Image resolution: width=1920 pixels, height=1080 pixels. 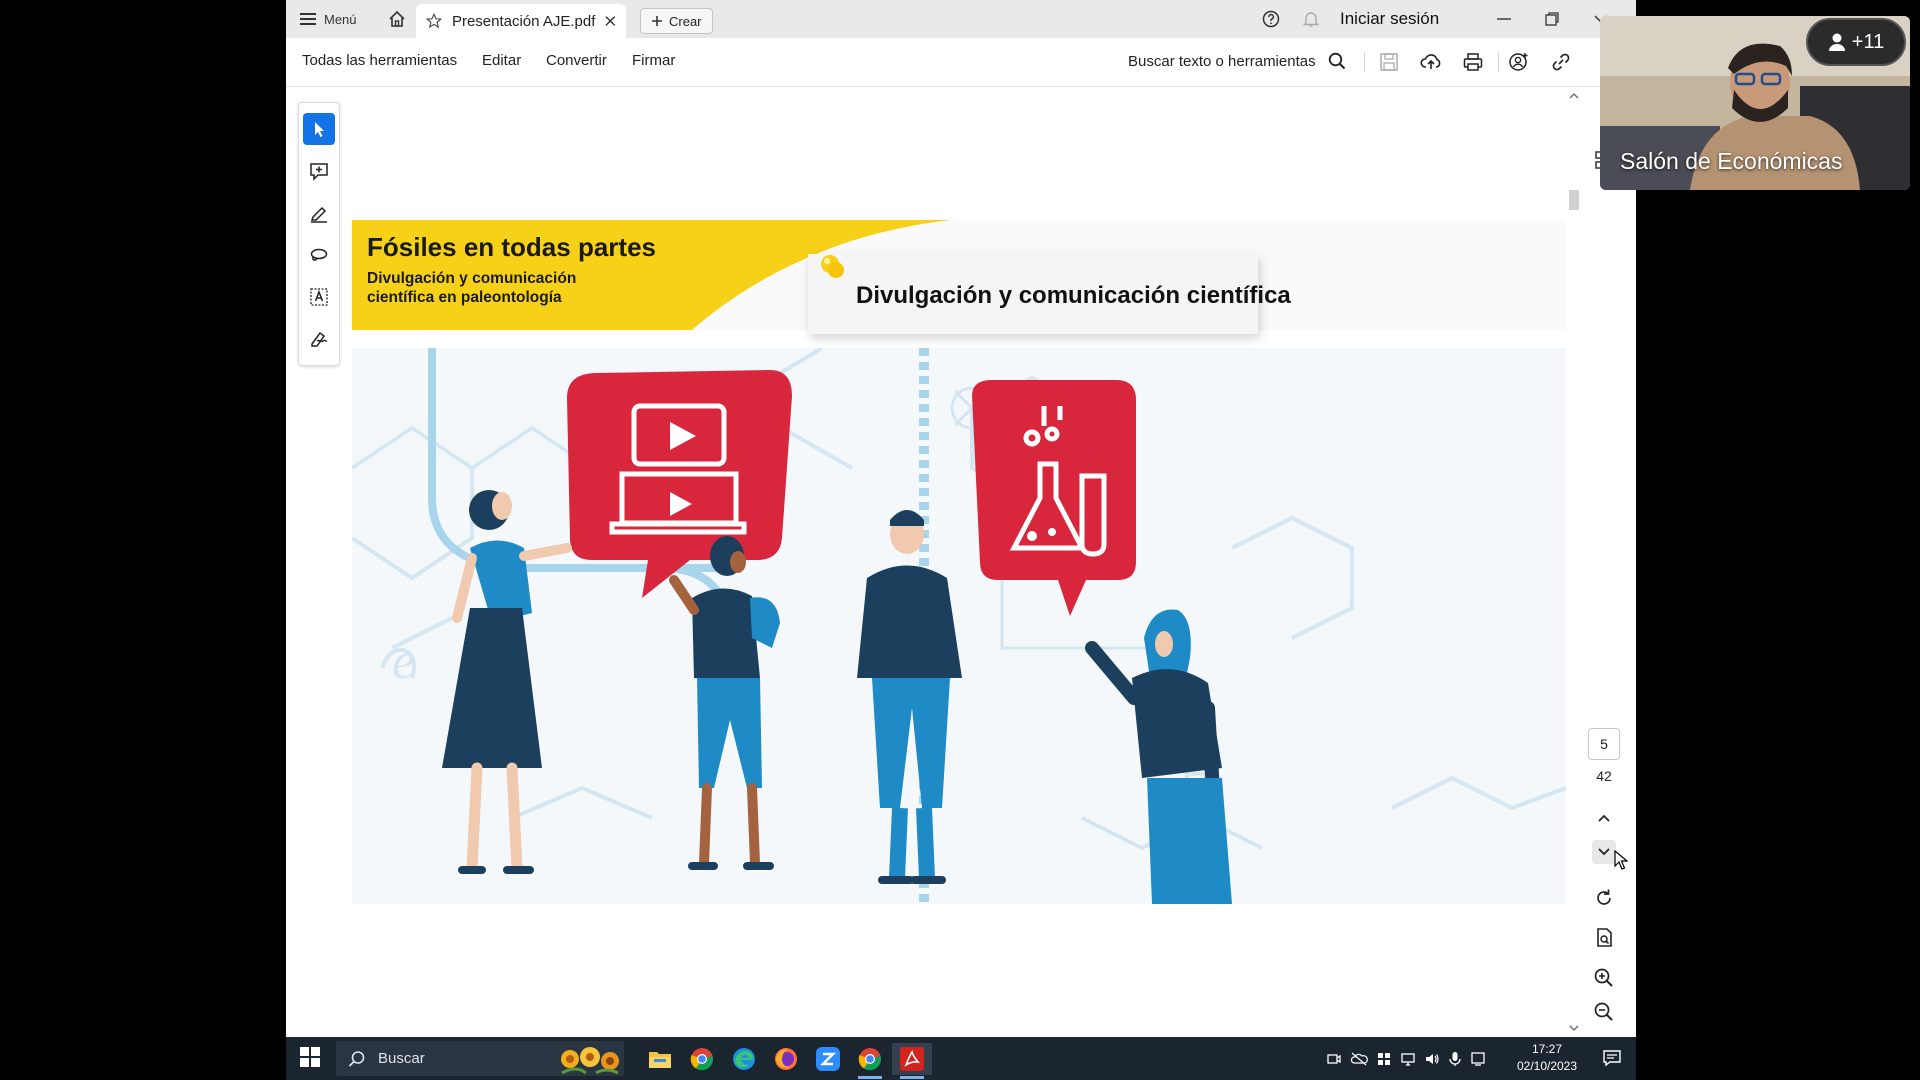 What do you see at coordinates (1222, 61) in the screenshot?
I see `search-tools-label: Buscar texto o herramientas` at bounding box center [1222, 61].